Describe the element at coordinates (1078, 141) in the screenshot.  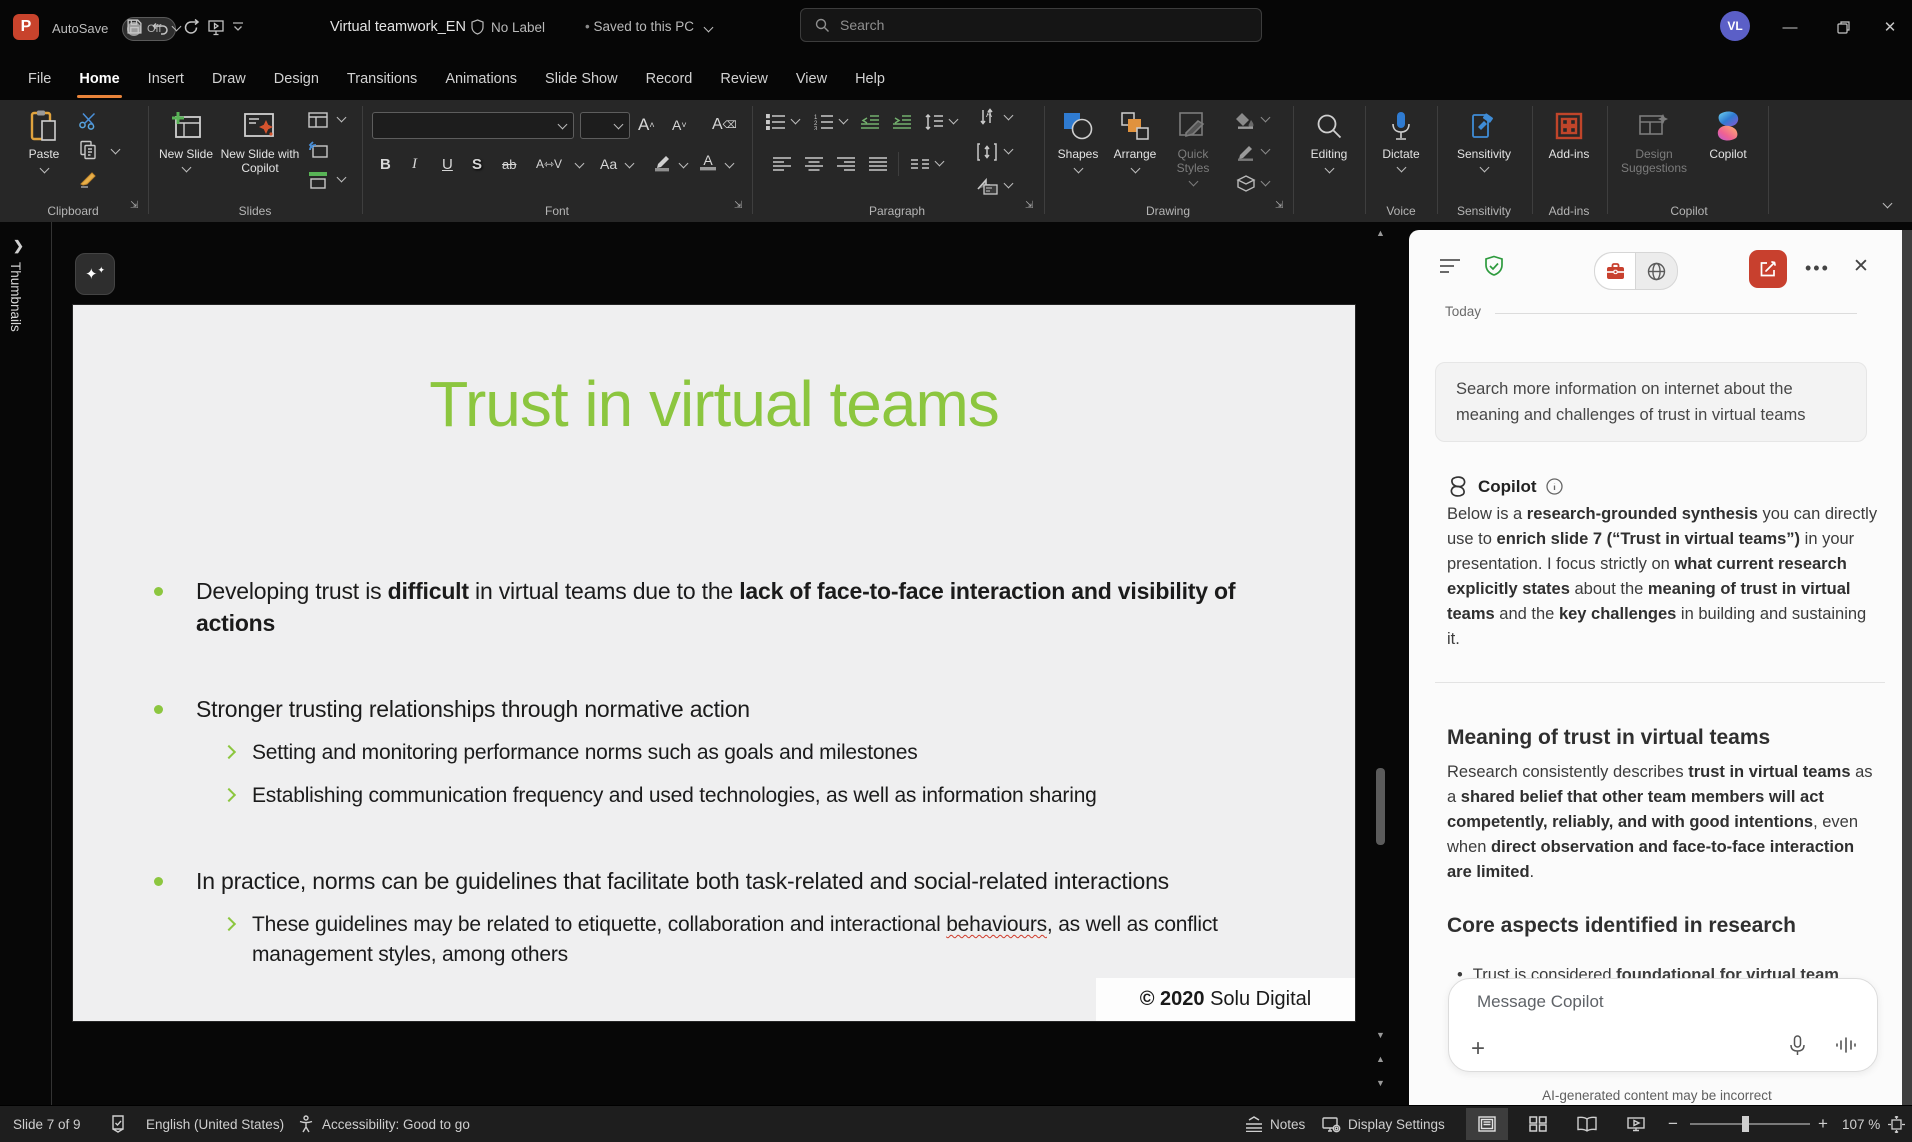
I see `shapes-button: Shapes` at that location.